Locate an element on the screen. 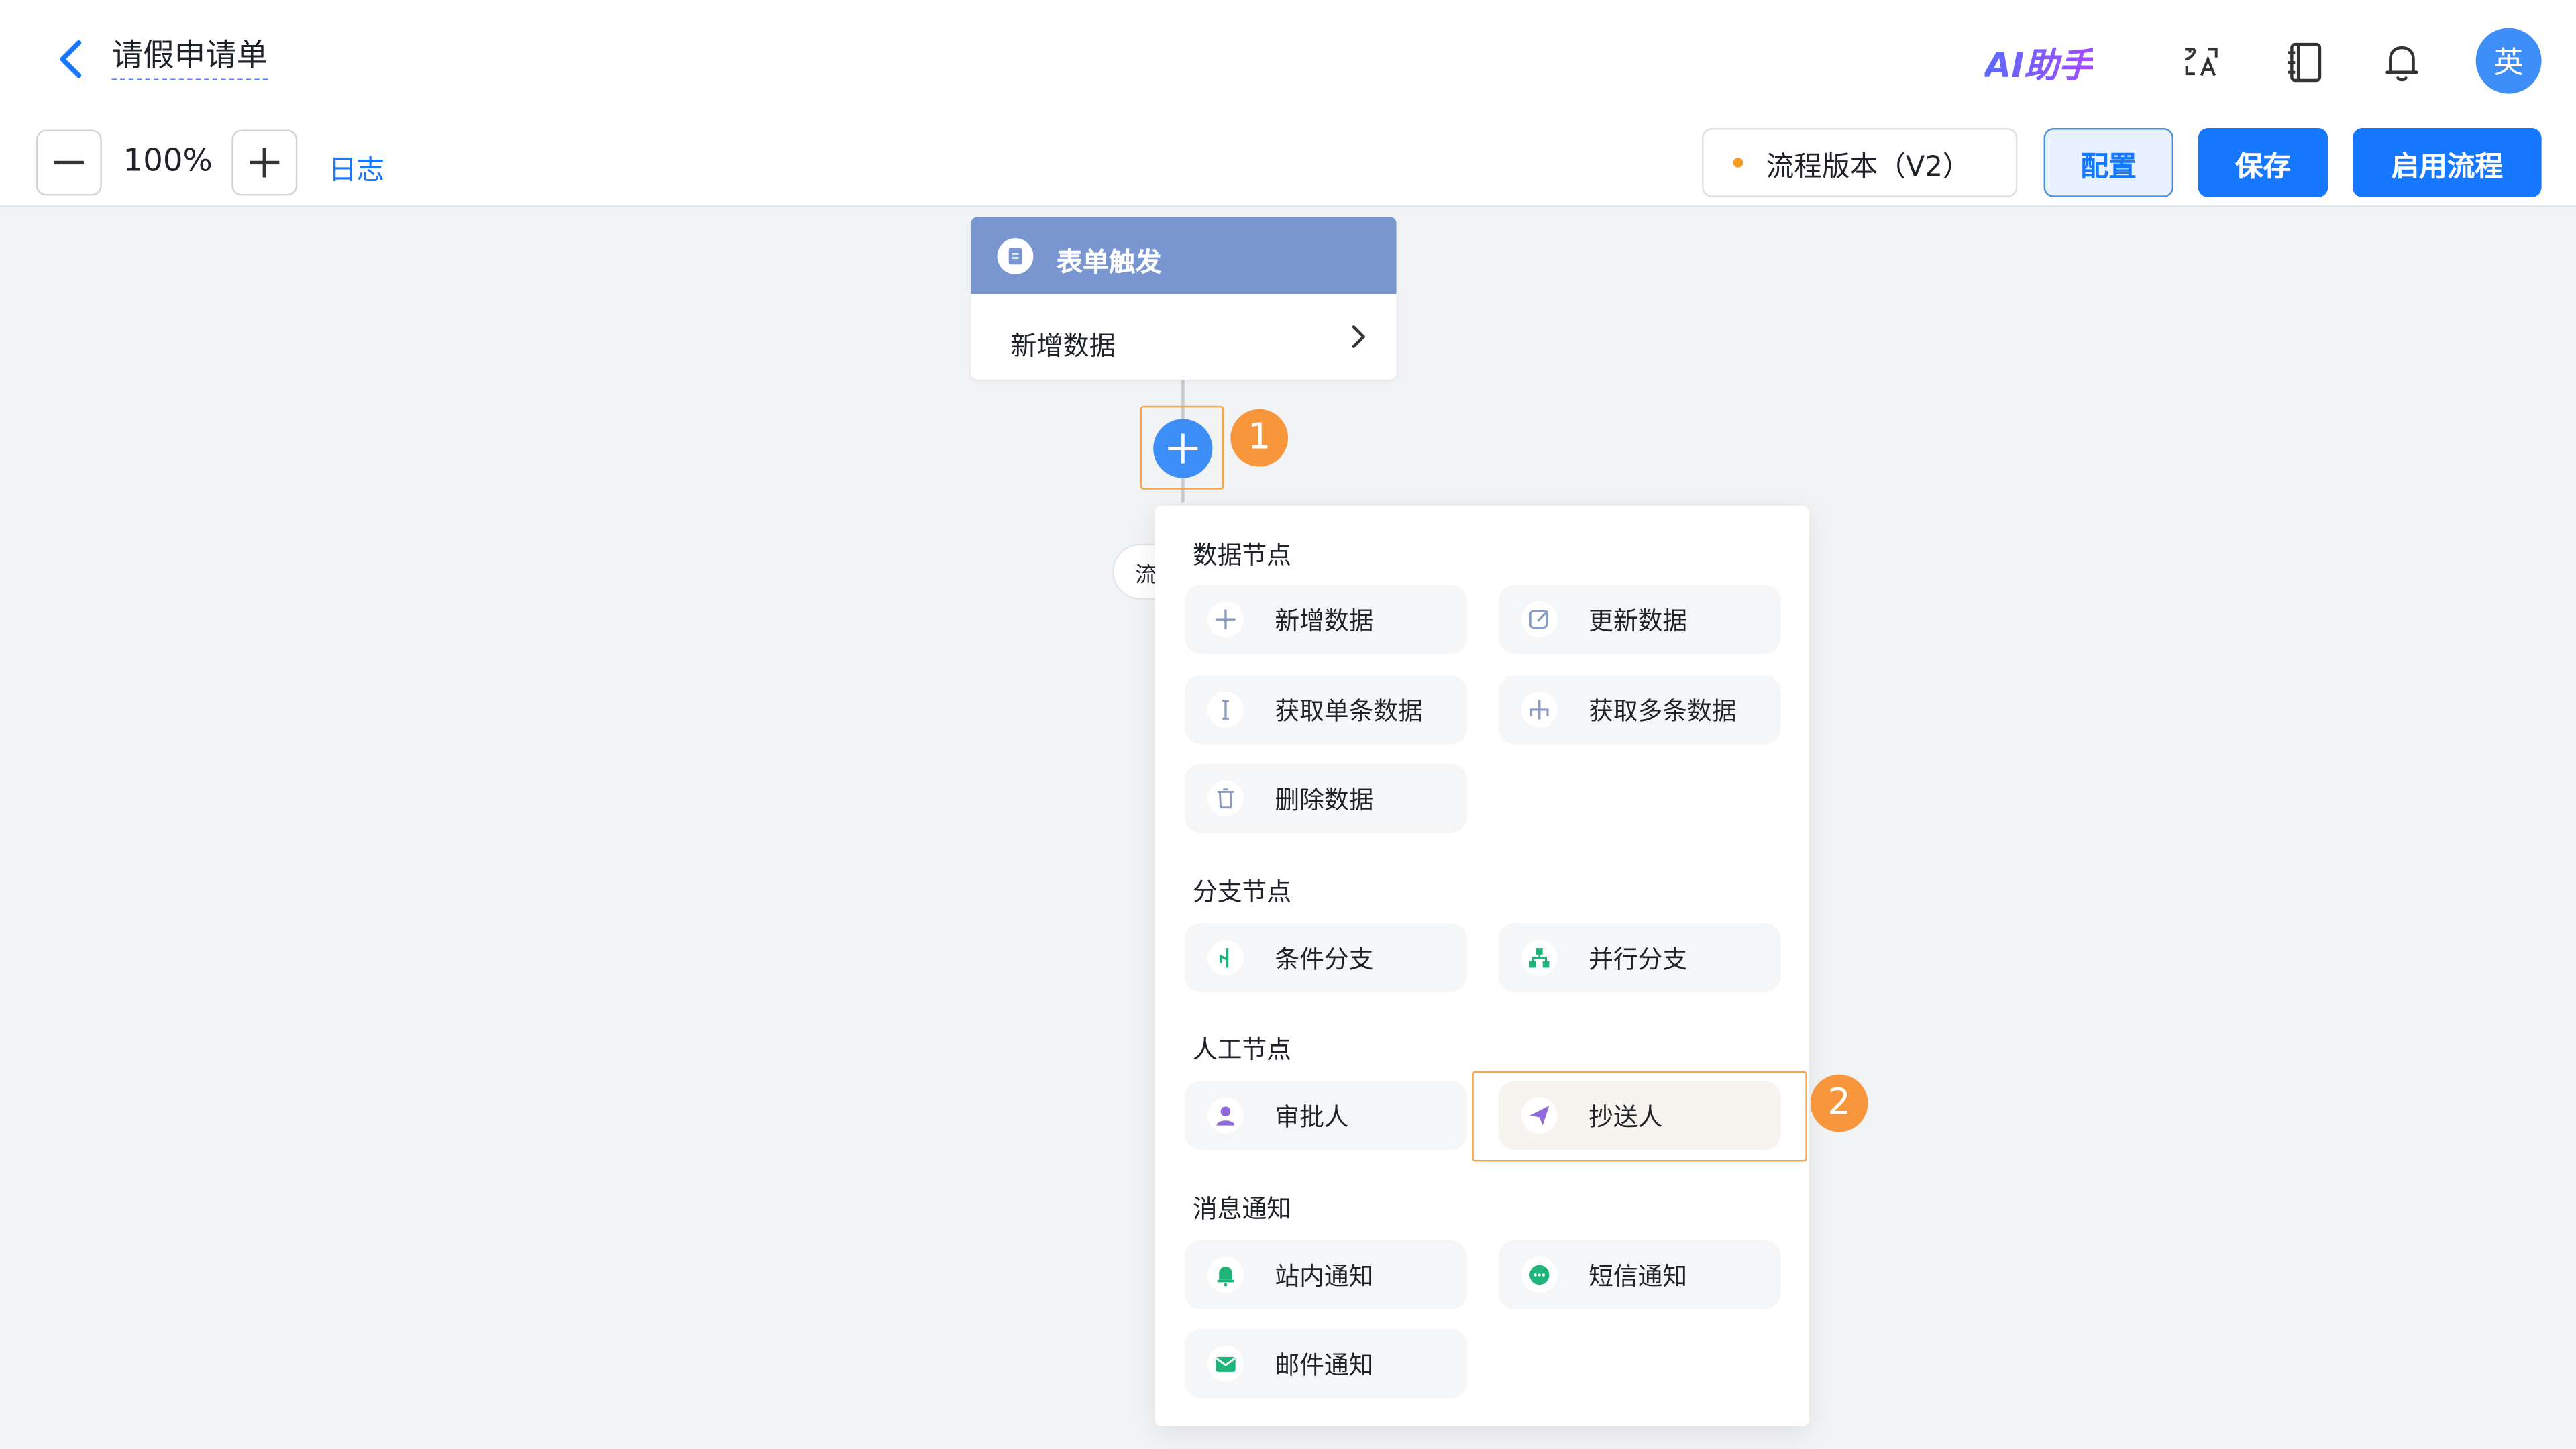 This screenshot has width=2576, height=1449. zoom-in-button is located at coordinates (264, 162).